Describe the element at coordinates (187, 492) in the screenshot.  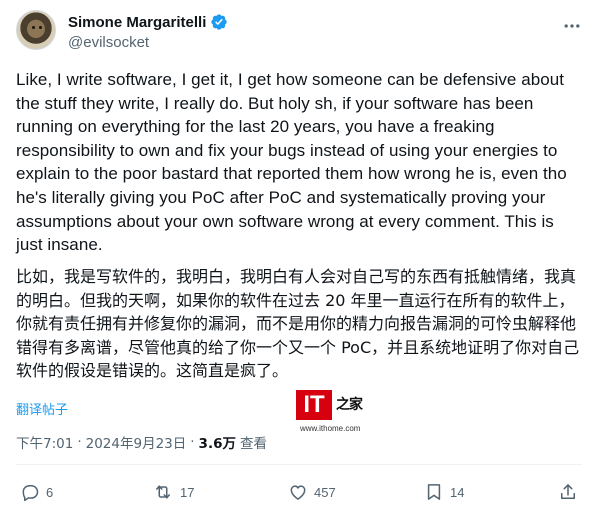
I see `retweet-count: 17` at that location.